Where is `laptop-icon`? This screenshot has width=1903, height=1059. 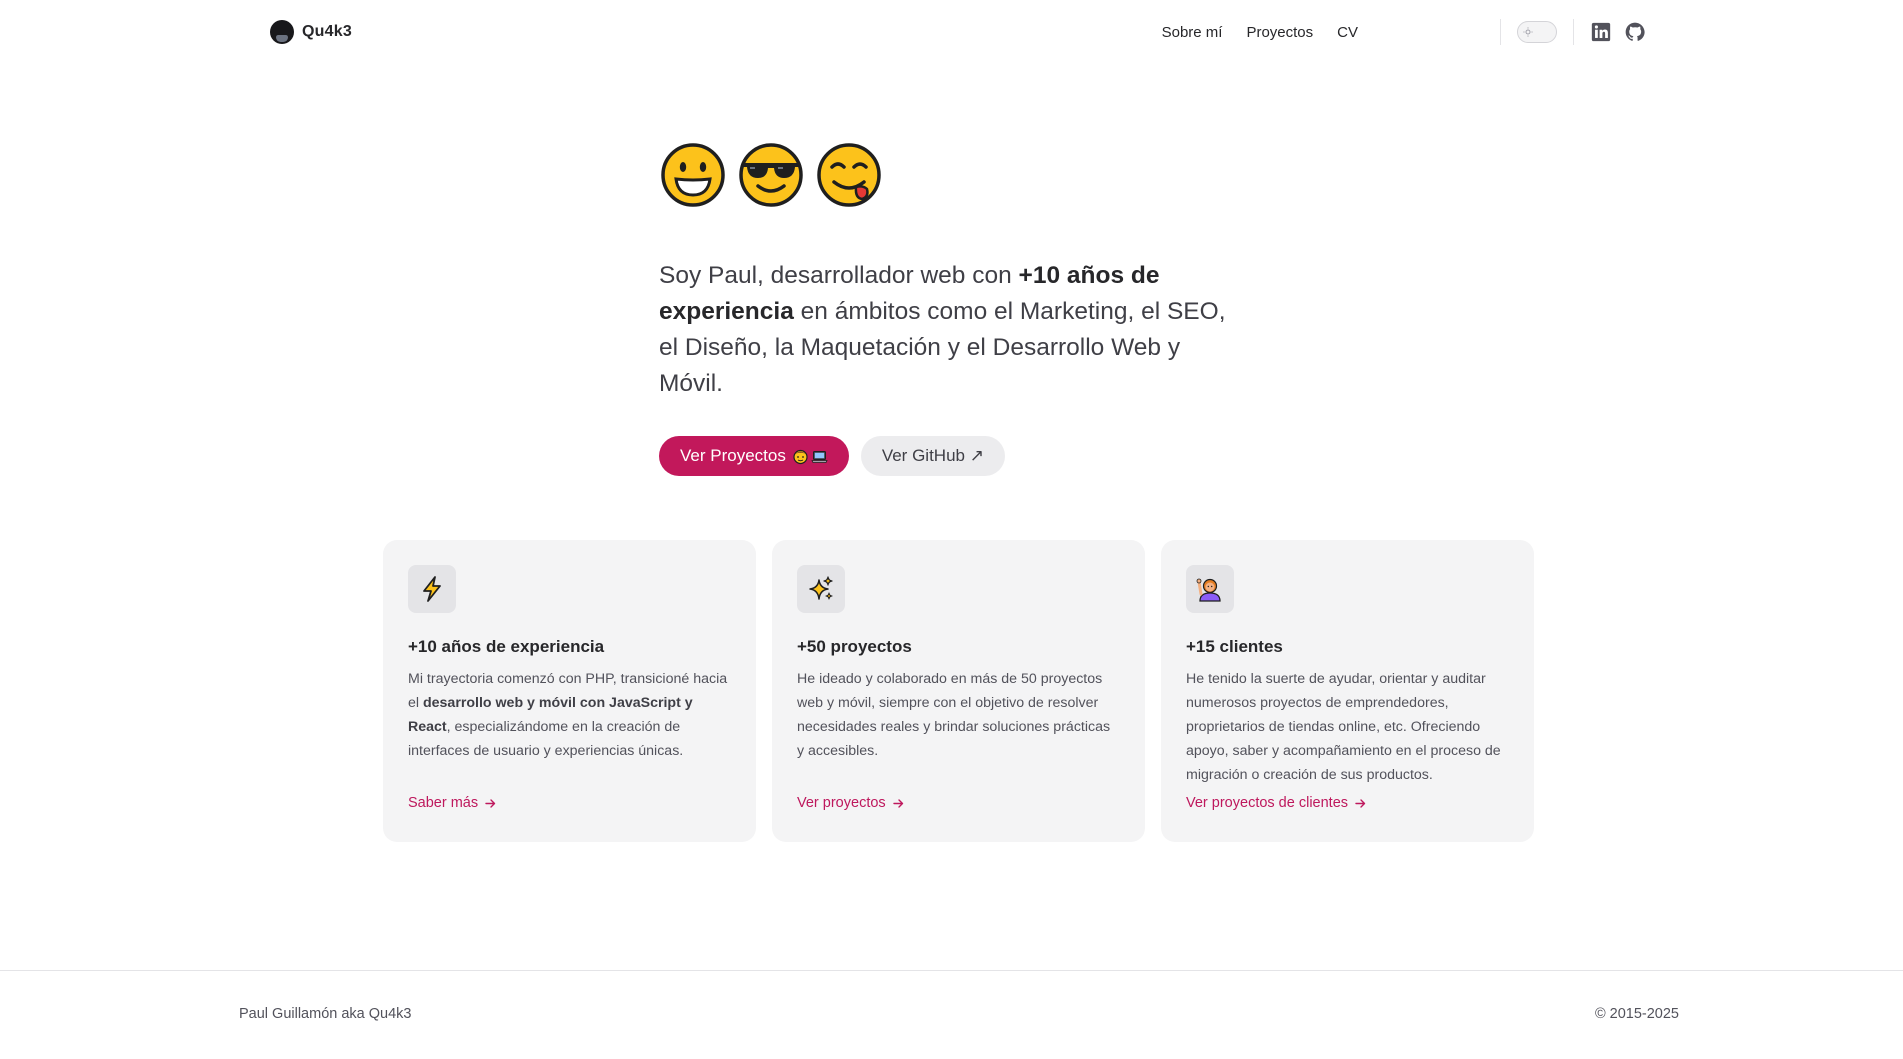
laptop-icon is located at coordinates (819, 456).